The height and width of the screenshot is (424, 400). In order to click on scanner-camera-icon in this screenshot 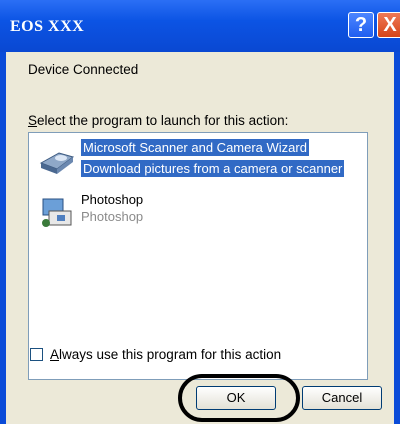, I will do `click(57, 163)`.